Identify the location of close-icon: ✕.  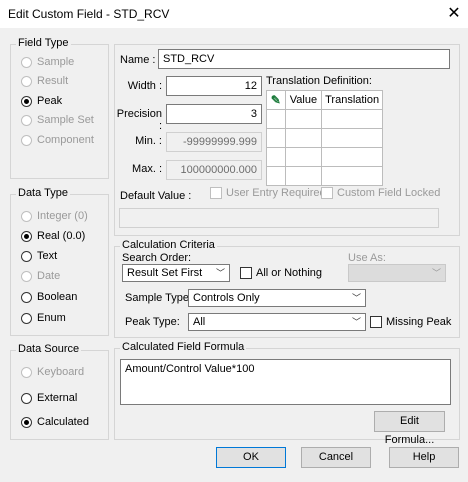
(454, 13).